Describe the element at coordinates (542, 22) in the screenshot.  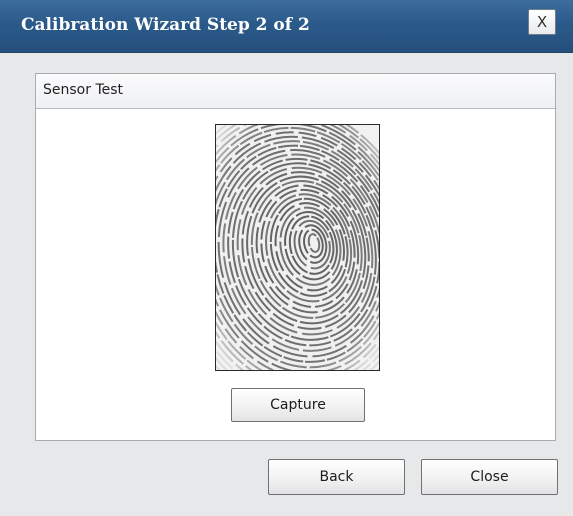
I see `close-window-button: X` at that location.